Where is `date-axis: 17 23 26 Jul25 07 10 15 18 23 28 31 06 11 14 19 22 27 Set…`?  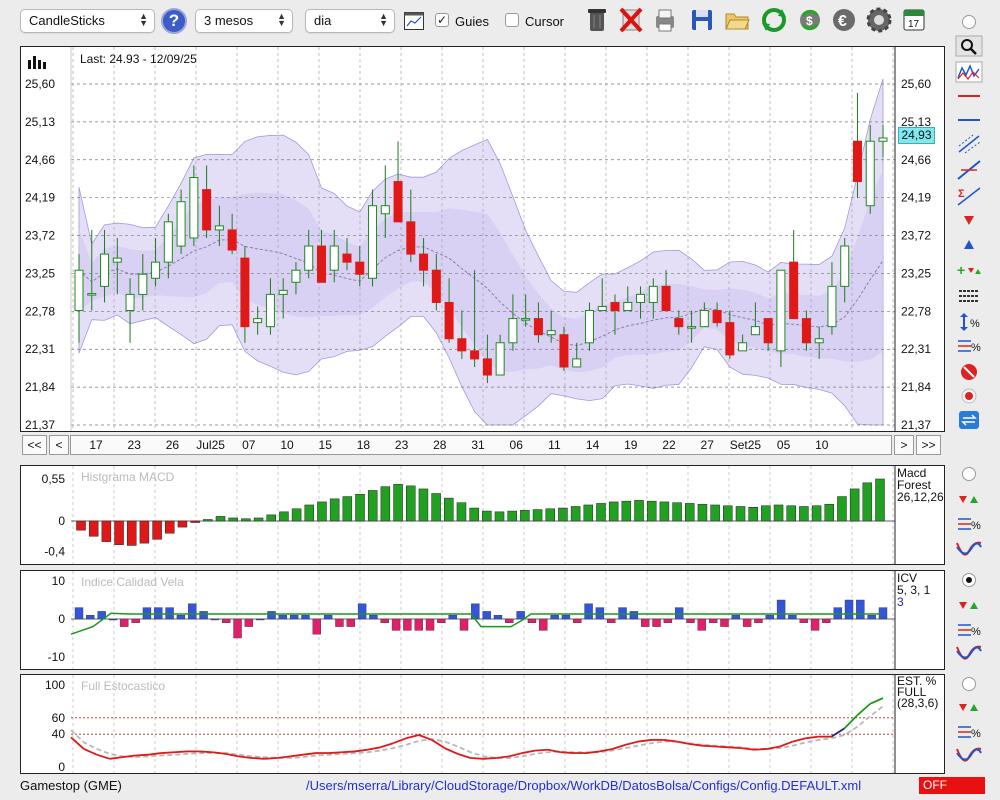
date-axis: 17 23 26 Jul25 07 10 15 18 23 28 31 06 11 14 19 22 27 Set… is located at coordinates (481, 445).